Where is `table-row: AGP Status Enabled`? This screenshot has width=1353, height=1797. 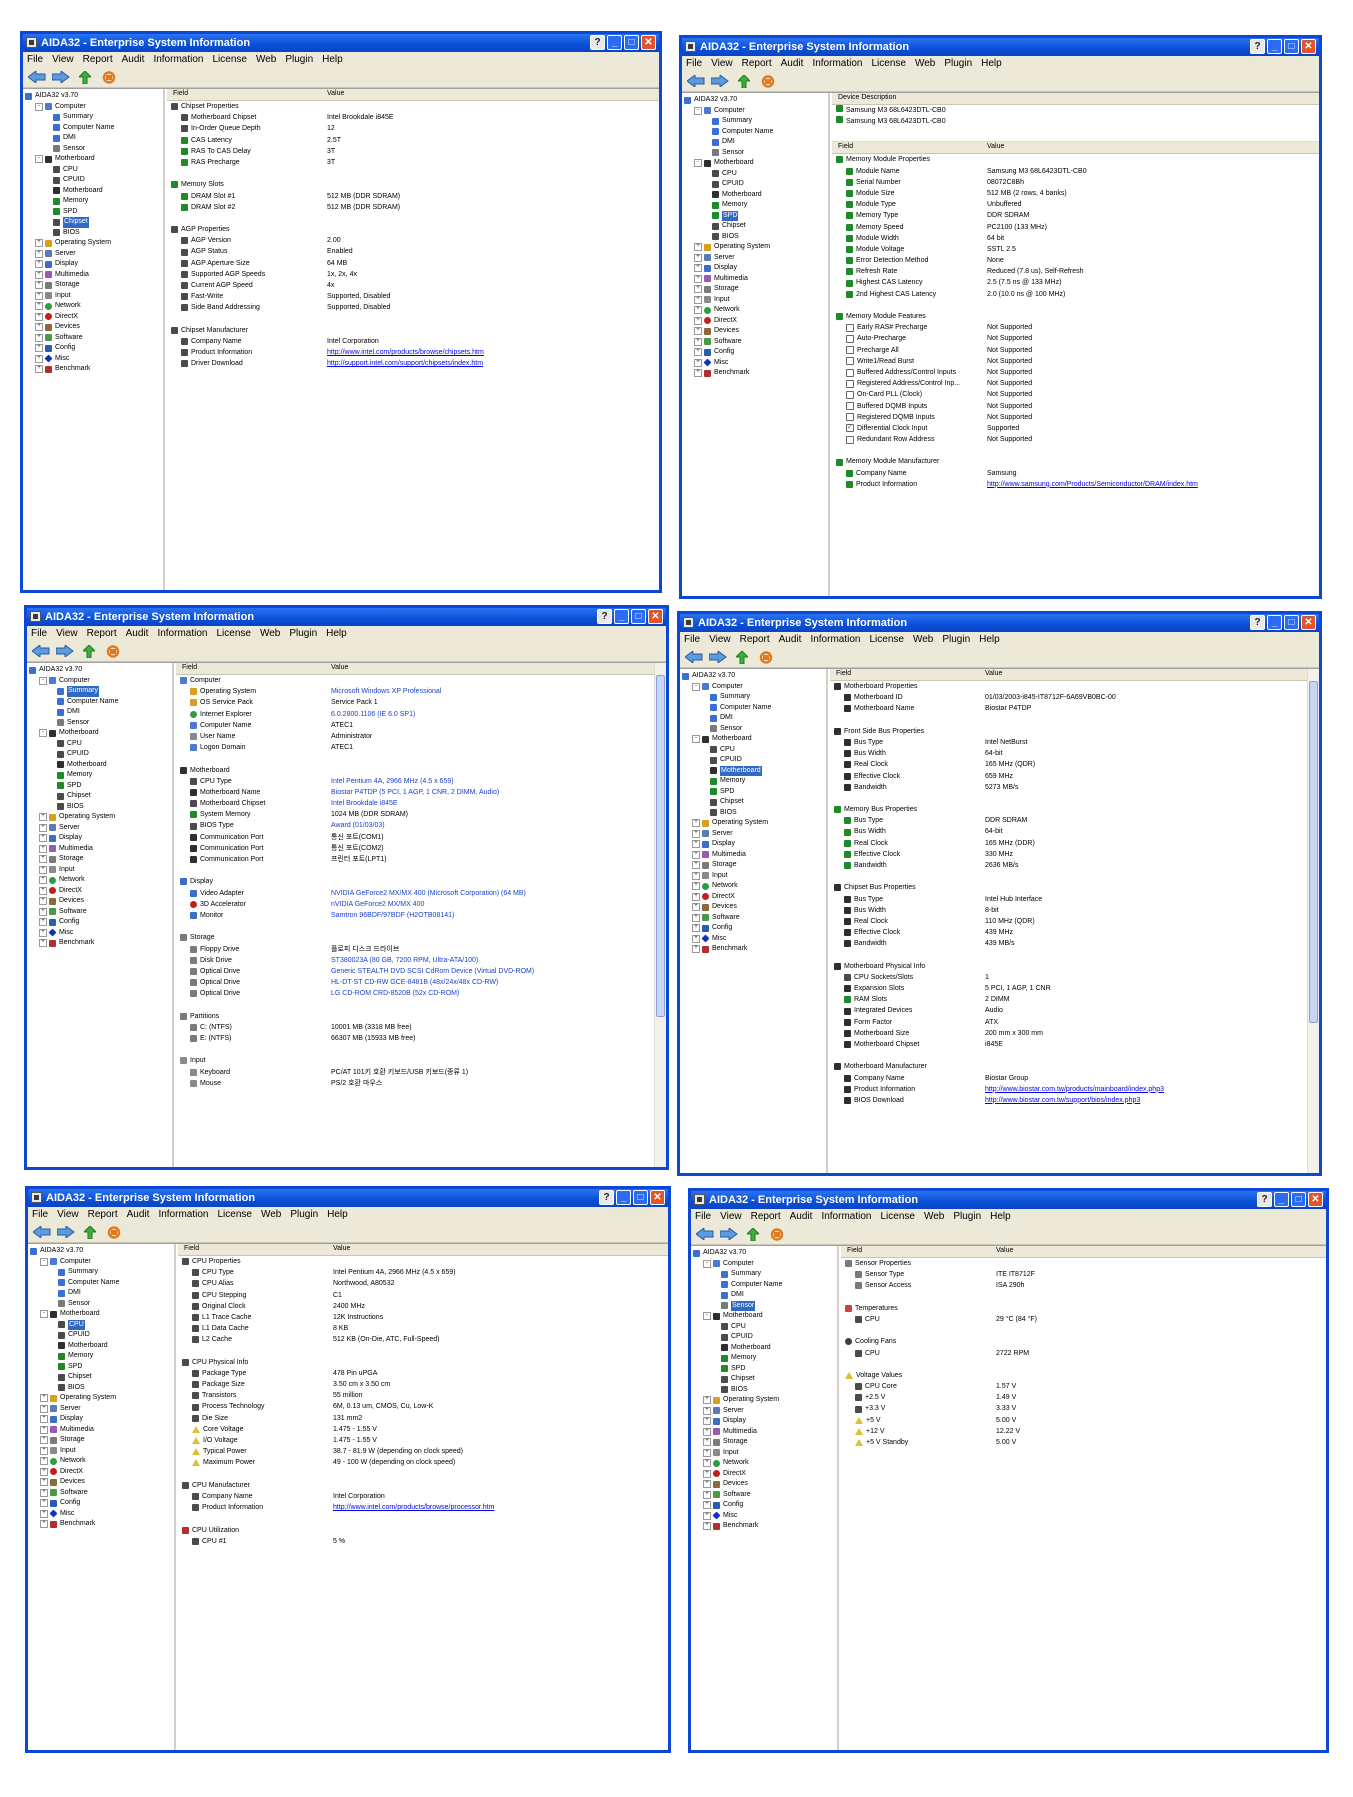
table-row: AGP Status Enabled is located at coordinates (413, 251).